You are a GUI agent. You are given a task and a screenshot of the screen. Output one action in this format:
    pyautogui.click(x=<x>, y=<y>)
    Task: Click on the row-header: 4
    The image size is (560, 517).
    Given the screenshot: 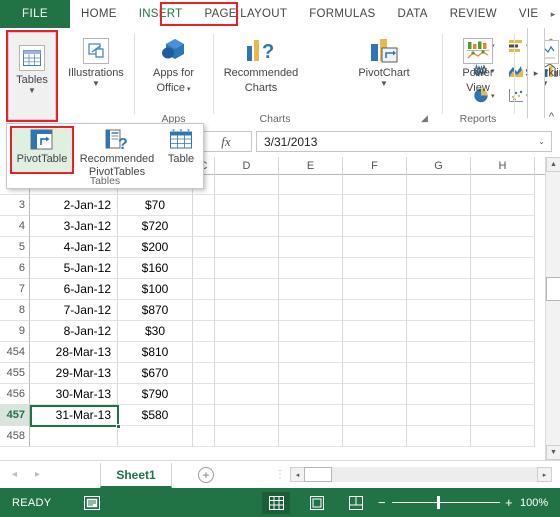 What is the action you would take?
    pyautogui.click(x=15, y=226)
    